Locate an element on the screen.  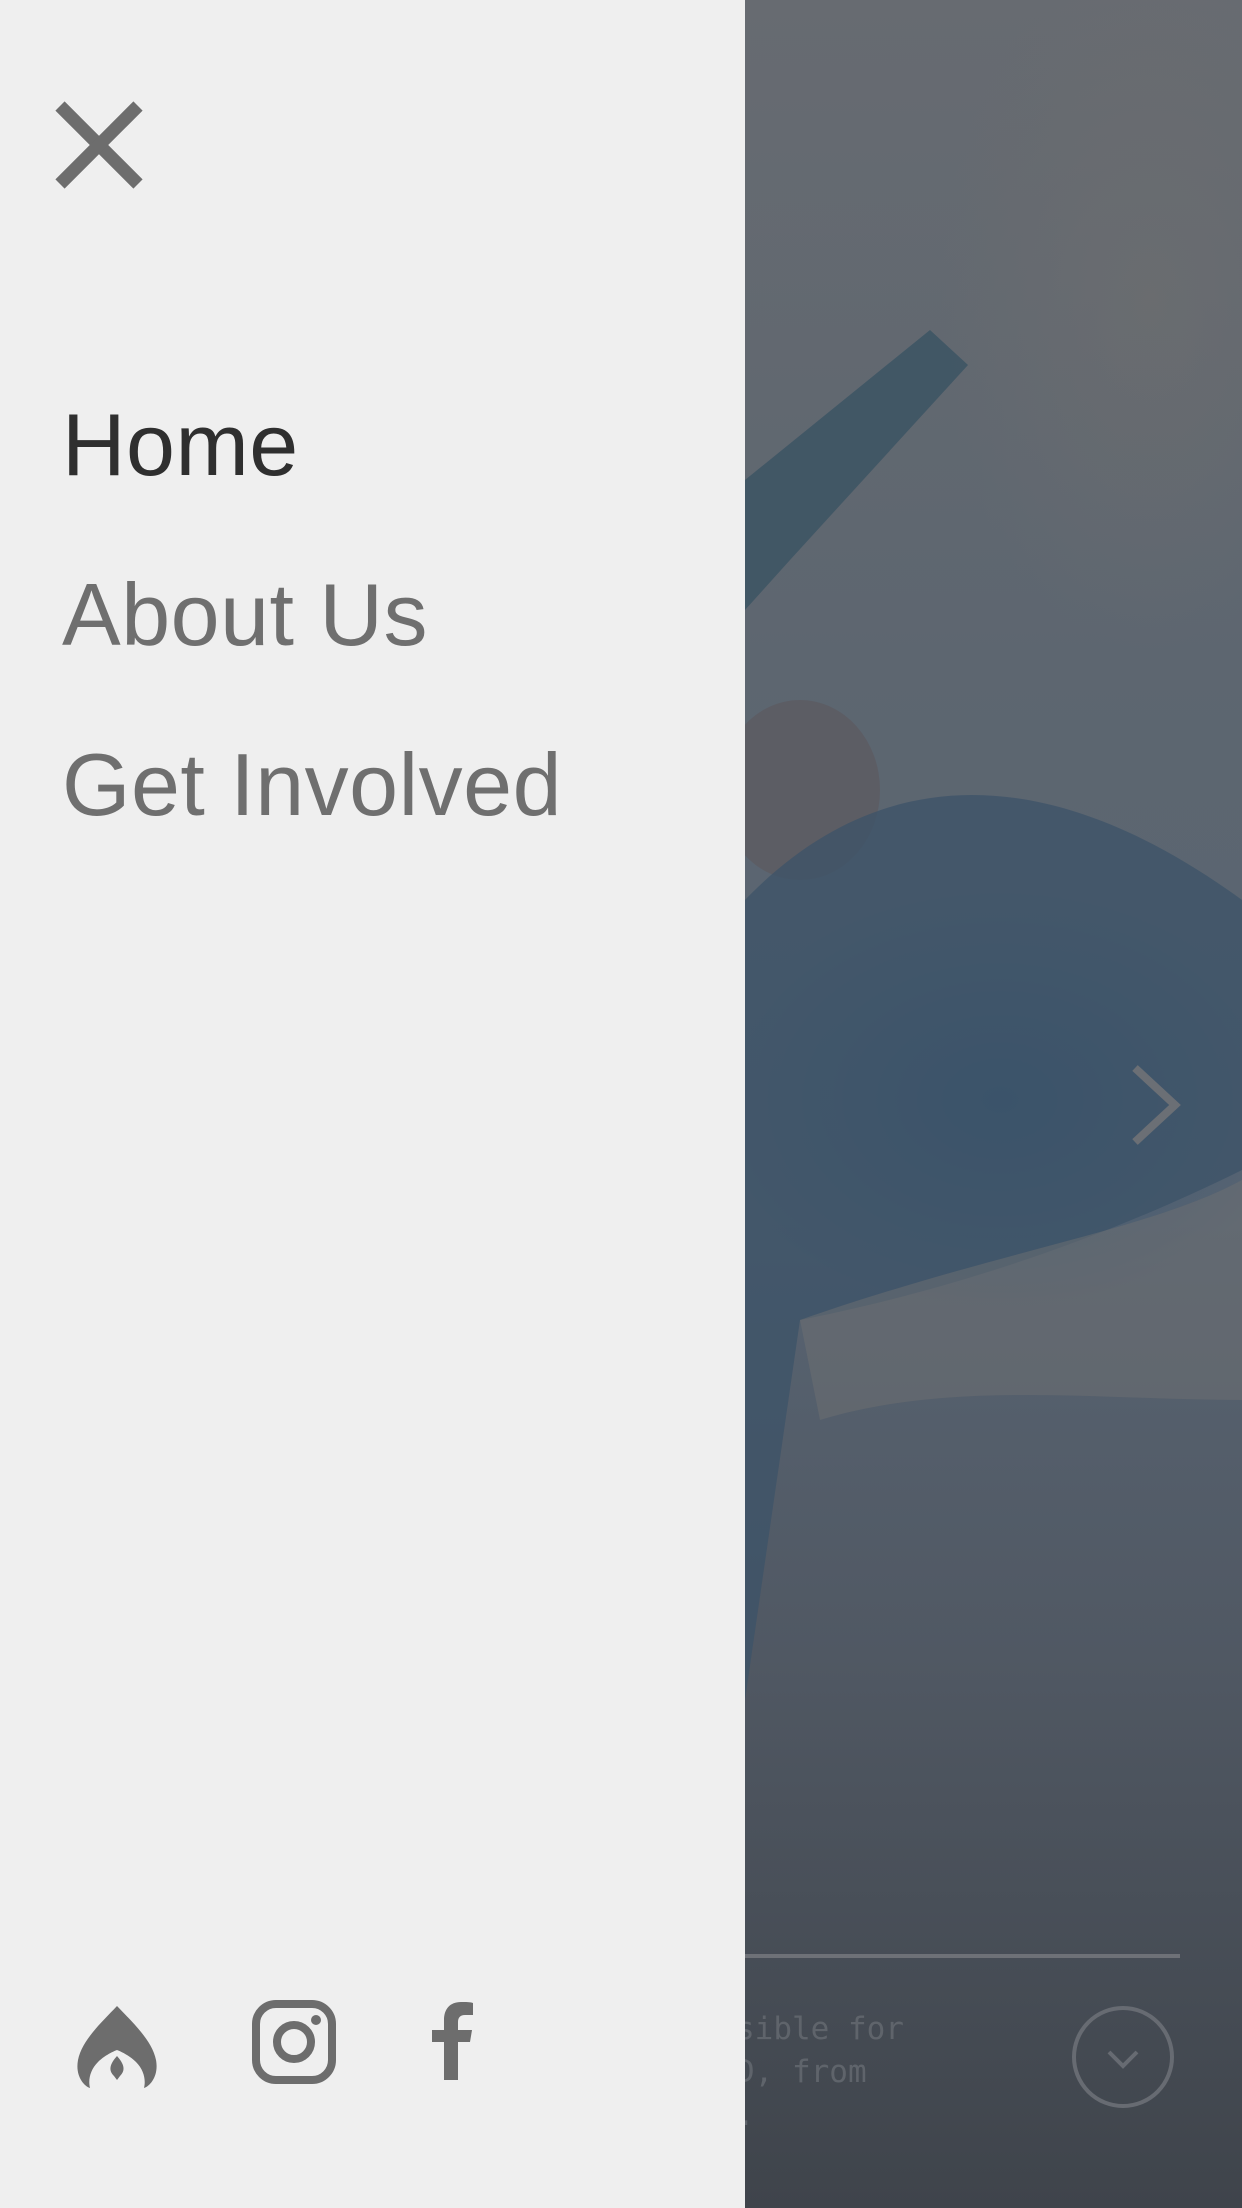
brand-link is located at coordinates (117, 2045).